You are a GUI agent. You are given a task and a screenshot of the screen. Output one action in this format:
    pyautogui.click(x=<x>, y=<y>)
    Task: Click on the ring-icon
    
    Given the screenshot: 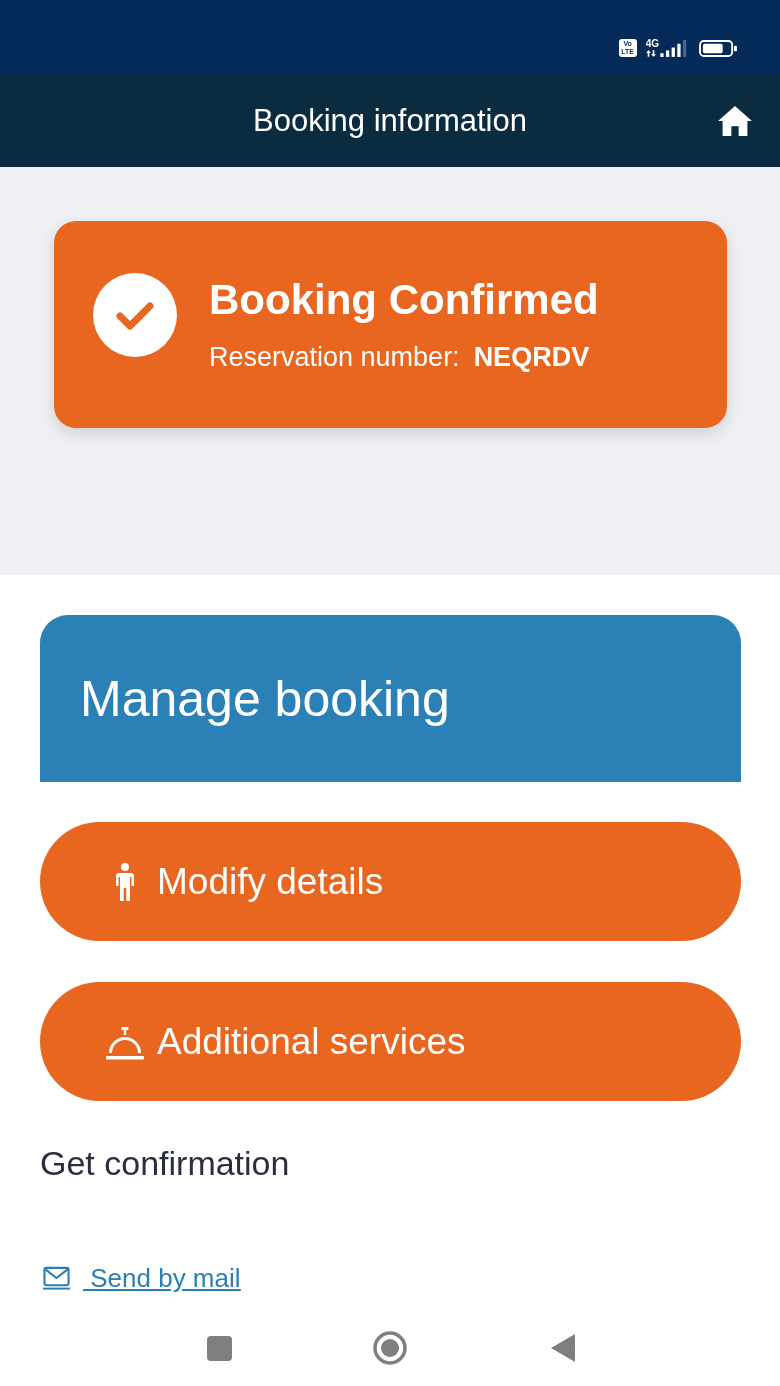 What is the action you would take?
    pyautogui.click(x=390, y=1348)
    